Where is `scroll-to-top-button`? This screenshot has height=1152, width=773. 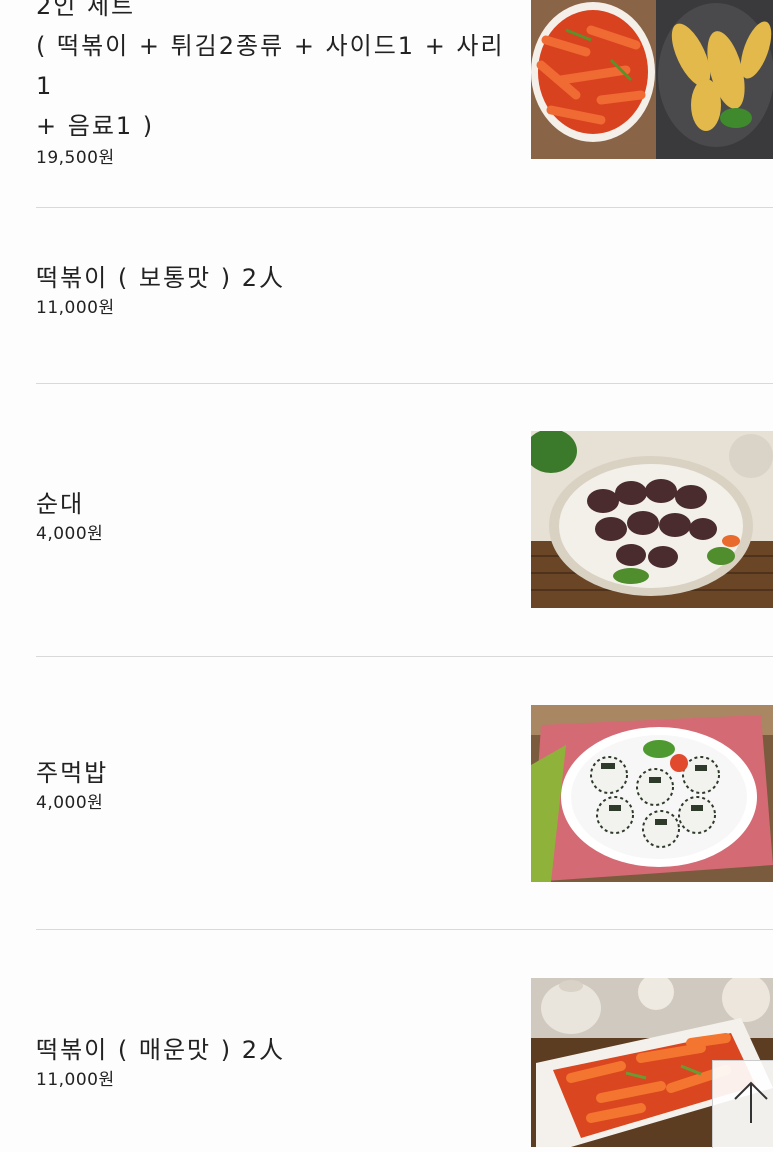
scroll-to-top-button is located at coordinates (742, 1104).